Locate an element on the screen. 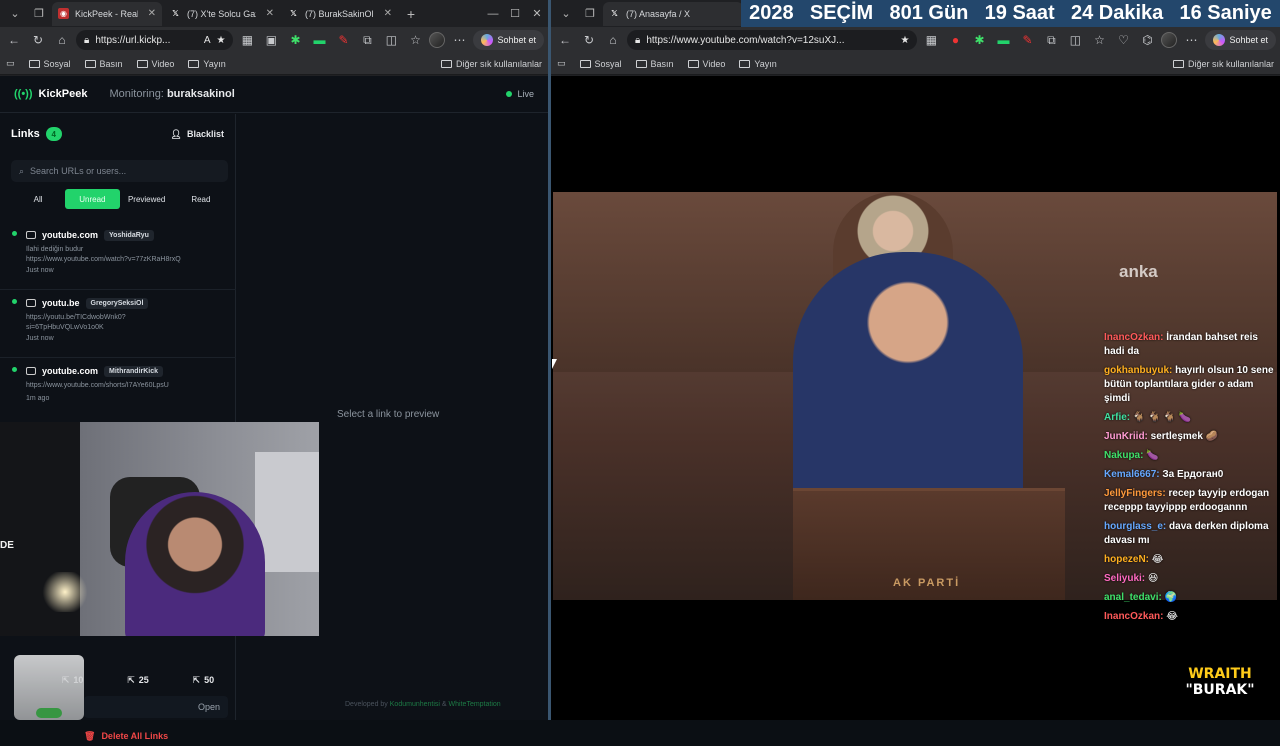  browser-essentials-icon: ⌬ is located at coordinates (1147, 40).